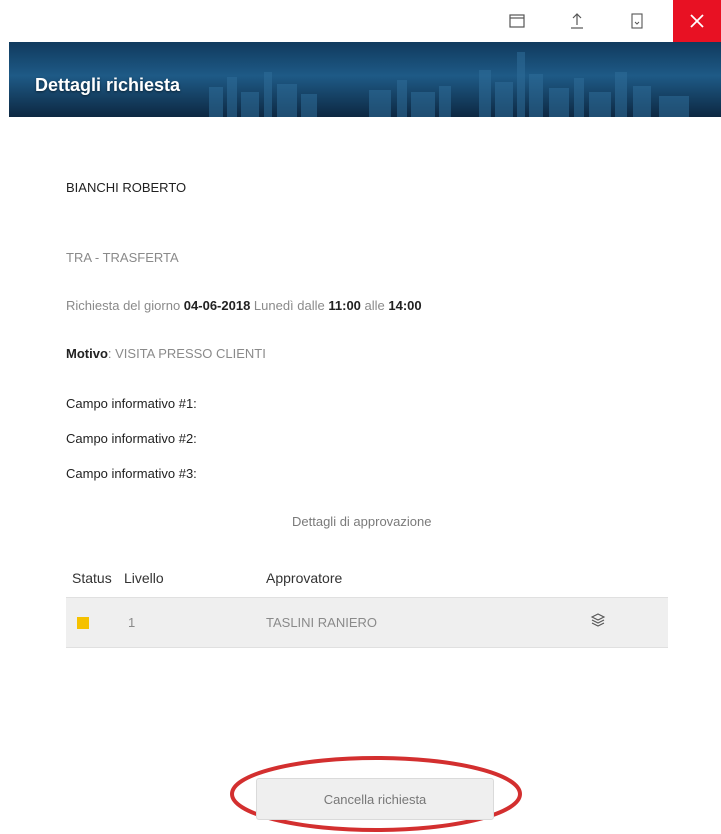 This screenshot has width=721, height=834. Describe the element at coordinates (108, 85) in the screenshot. I see `page-title: Dettagli richiesta` at that location.